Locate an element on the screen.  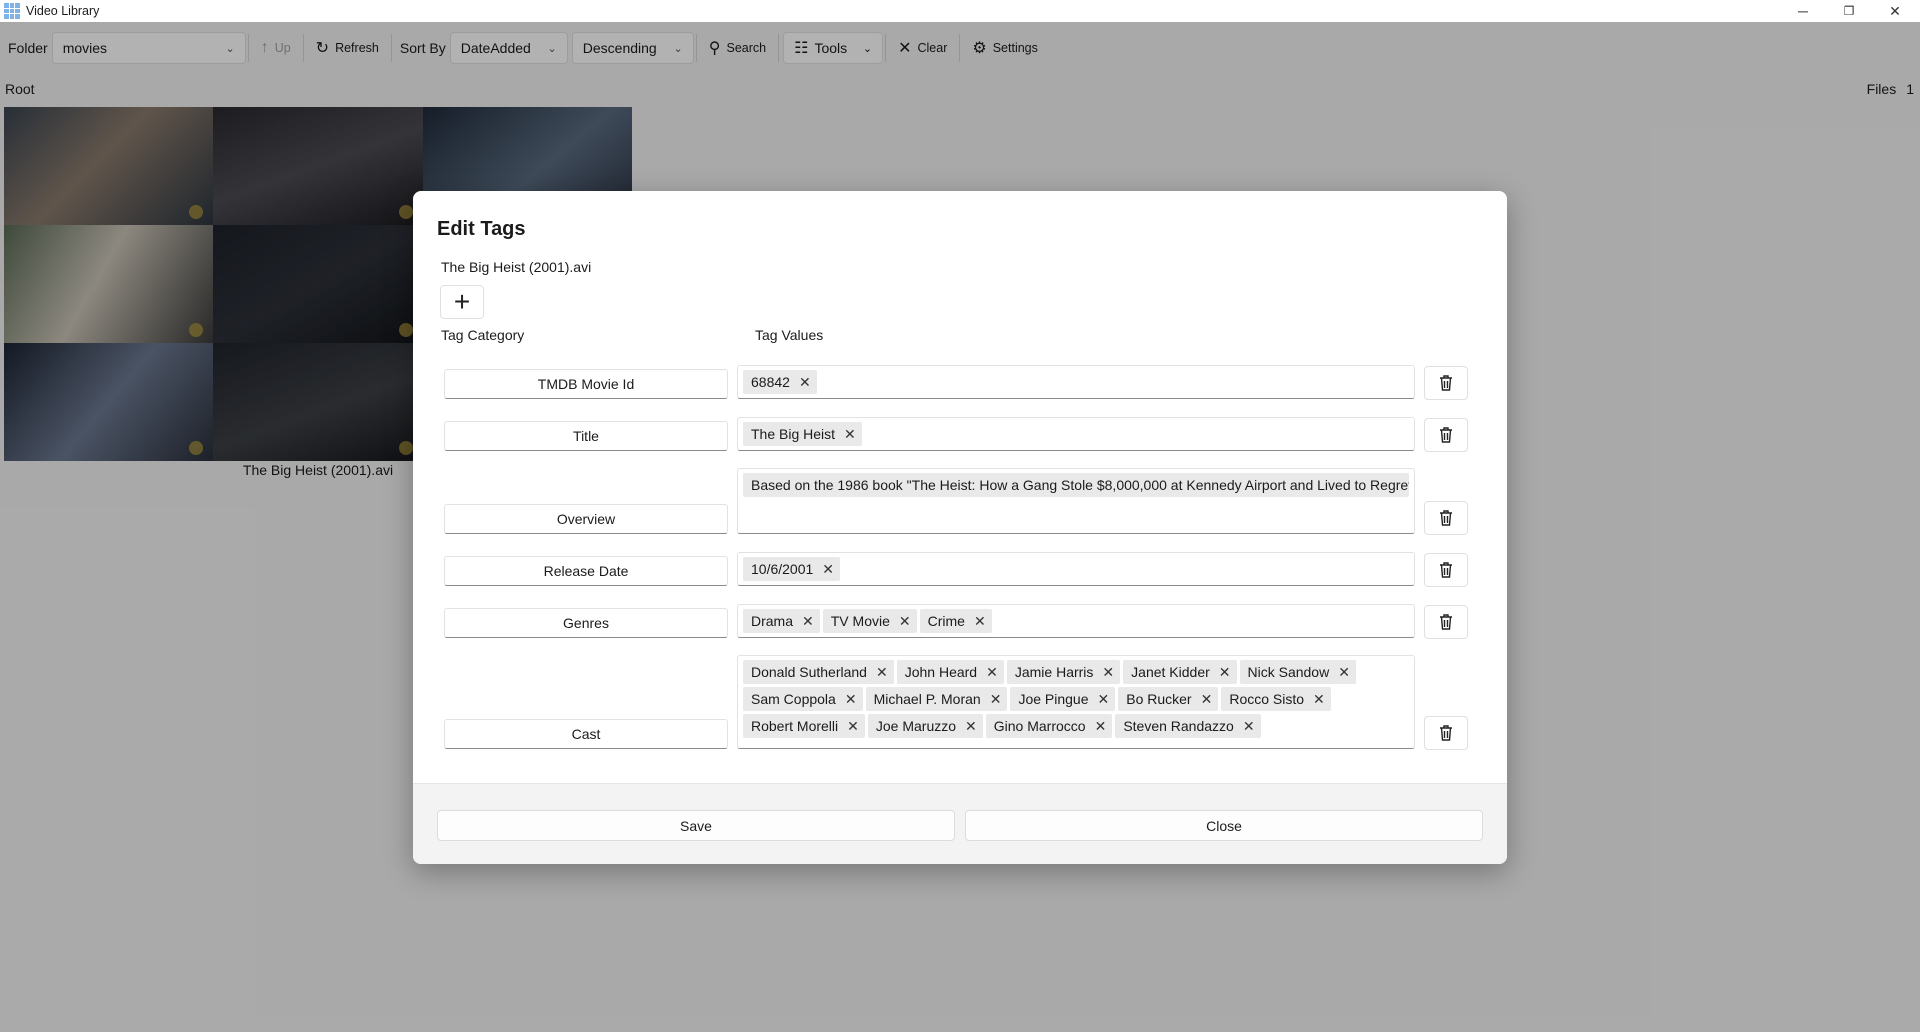
tag-chip: Steven Randazzo ✕ is located at coordinates (1188, 726).